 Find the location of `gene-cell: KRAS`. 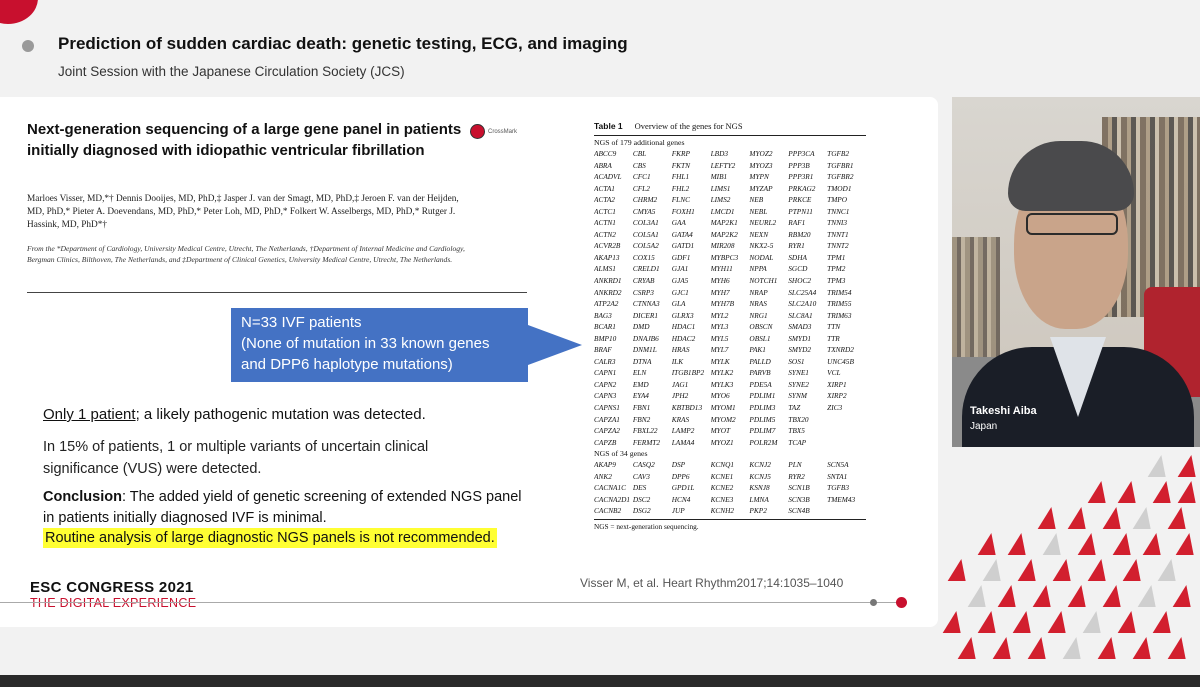

gene-cell: KRAS is located at coordinates (680, 419).